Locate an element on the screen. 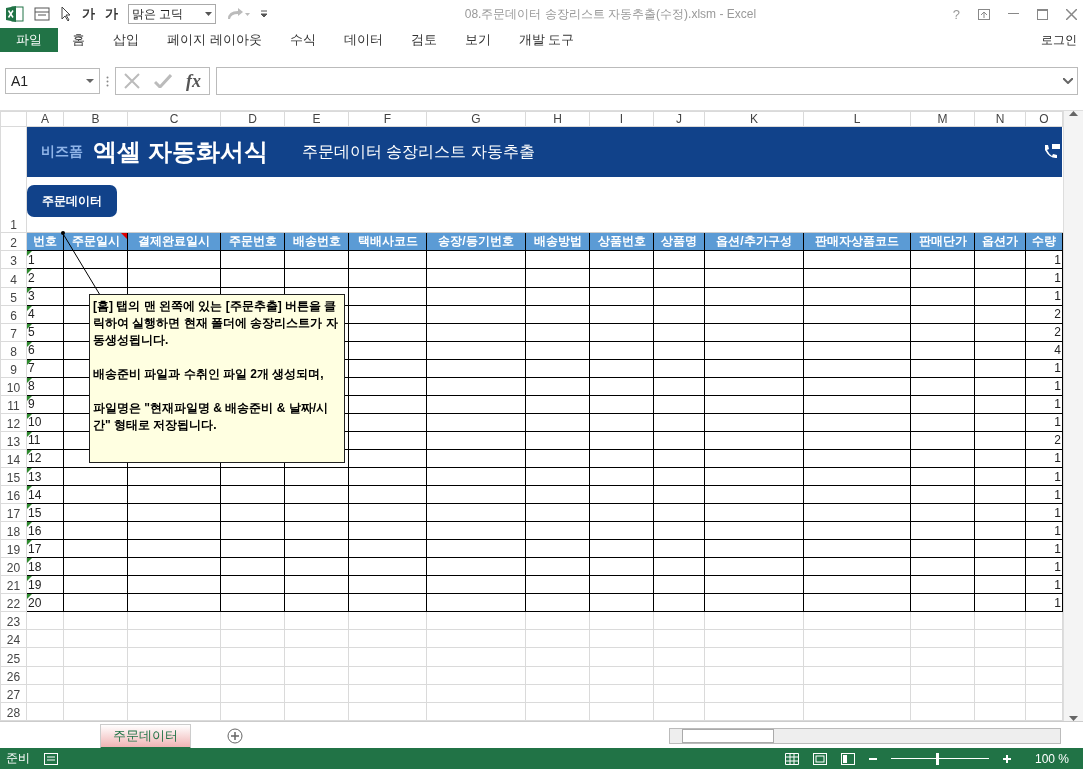 The height and width of the screenshot is (769, 1083). table-cell: 16 is located at coordinates (45, 530).